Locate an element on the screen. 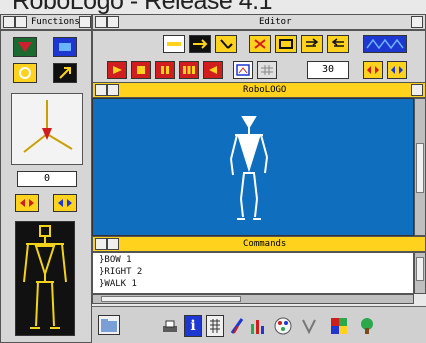 The image size is (426, 343). rotate-icon is located at coordinates (25, 73).